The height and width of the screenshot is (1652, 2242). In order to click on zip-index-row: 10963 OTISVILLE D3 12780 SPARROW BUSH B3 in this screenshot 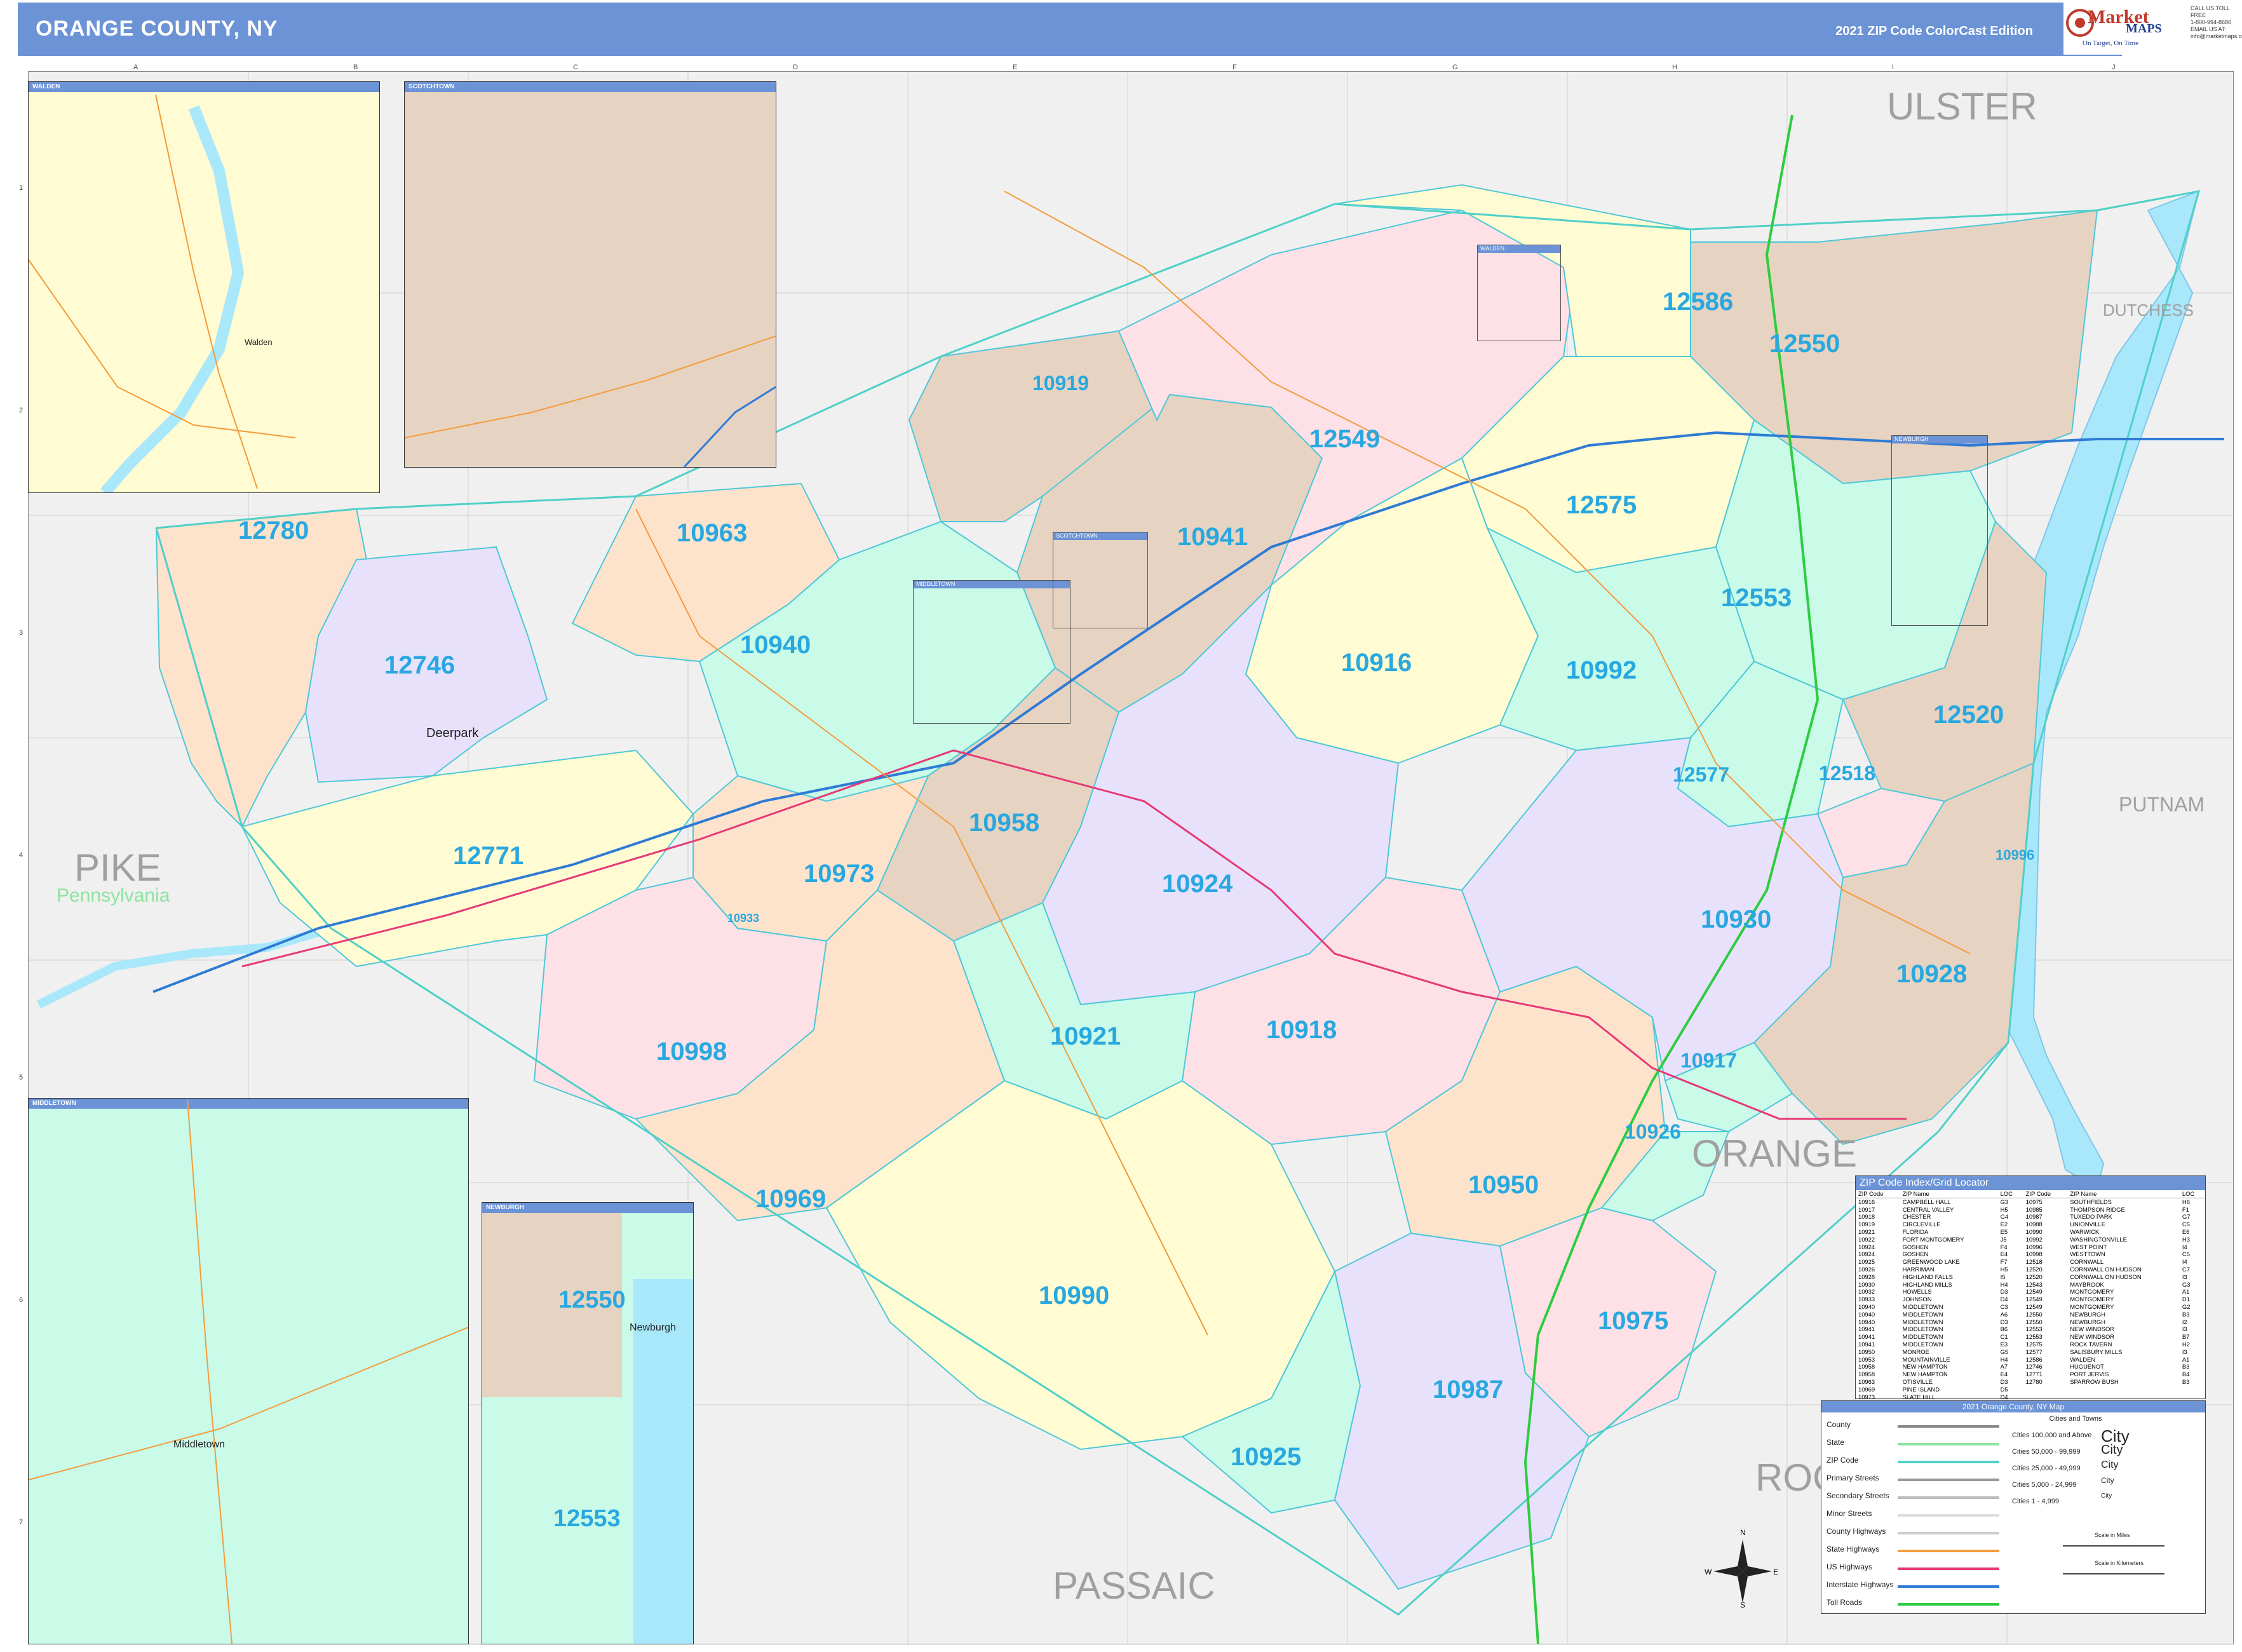, I will do `click(2024, 1382)`.